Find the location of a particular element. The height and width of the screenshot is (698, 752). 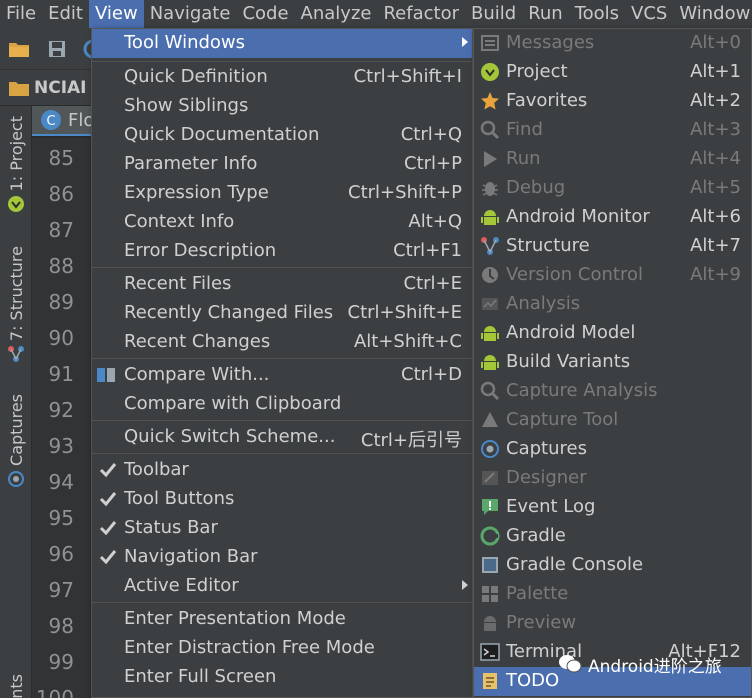

designer-icon is located at coordinates (490, 478).